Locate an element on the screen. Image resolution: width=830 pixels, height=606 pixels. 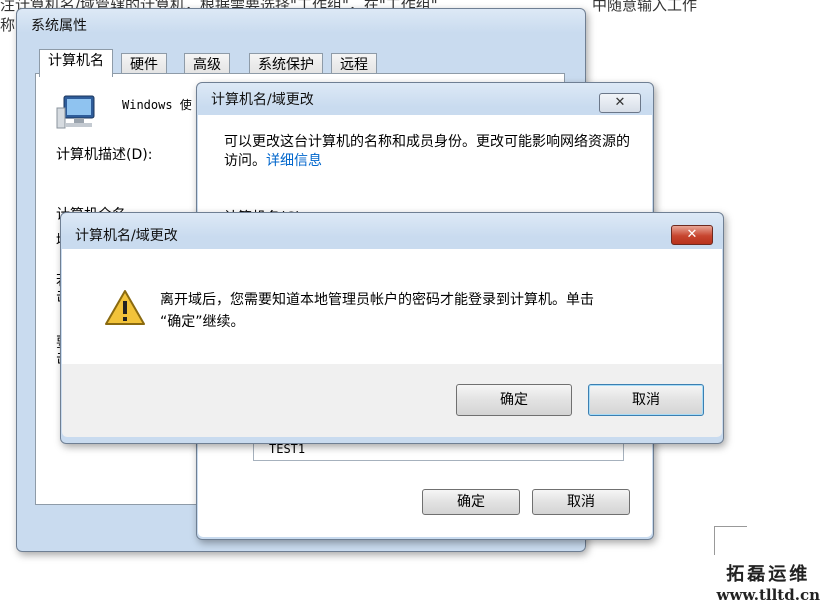
system-properties-title: 系统属性 is located at coordinates (59, 26).